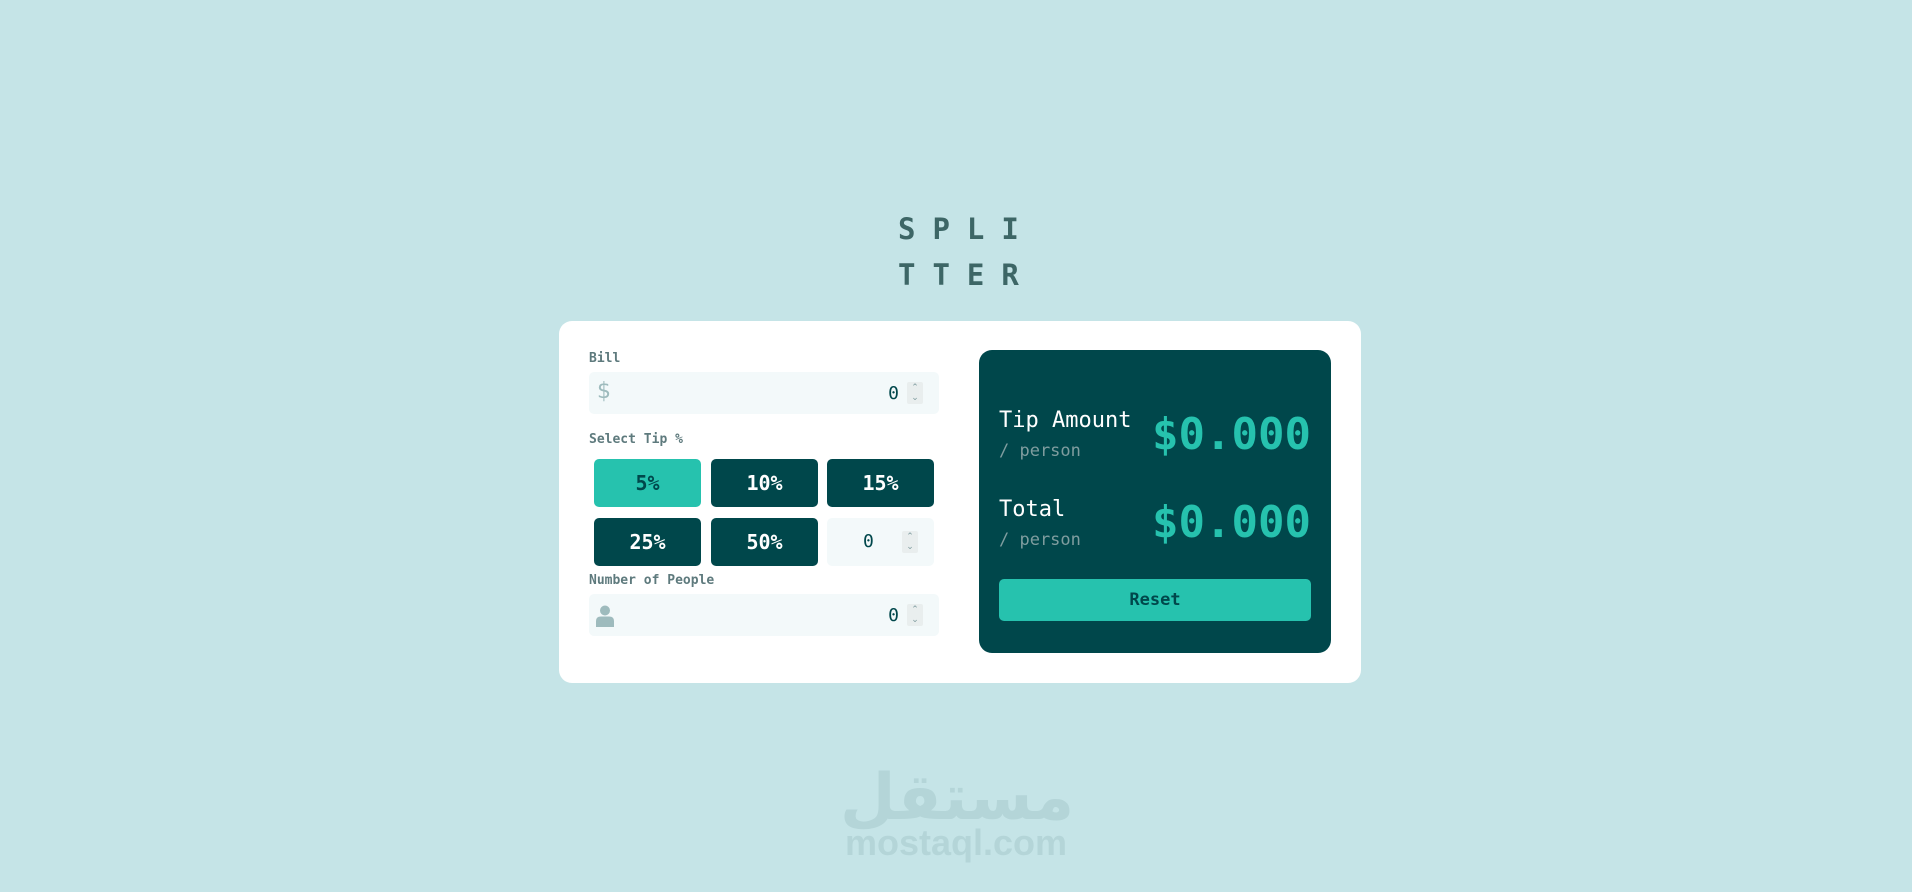 This screenshot has width=1912, height=892. Describe the element at coordinates (893, 393) in the screenshot. I see `bill-value: 0` at that location.